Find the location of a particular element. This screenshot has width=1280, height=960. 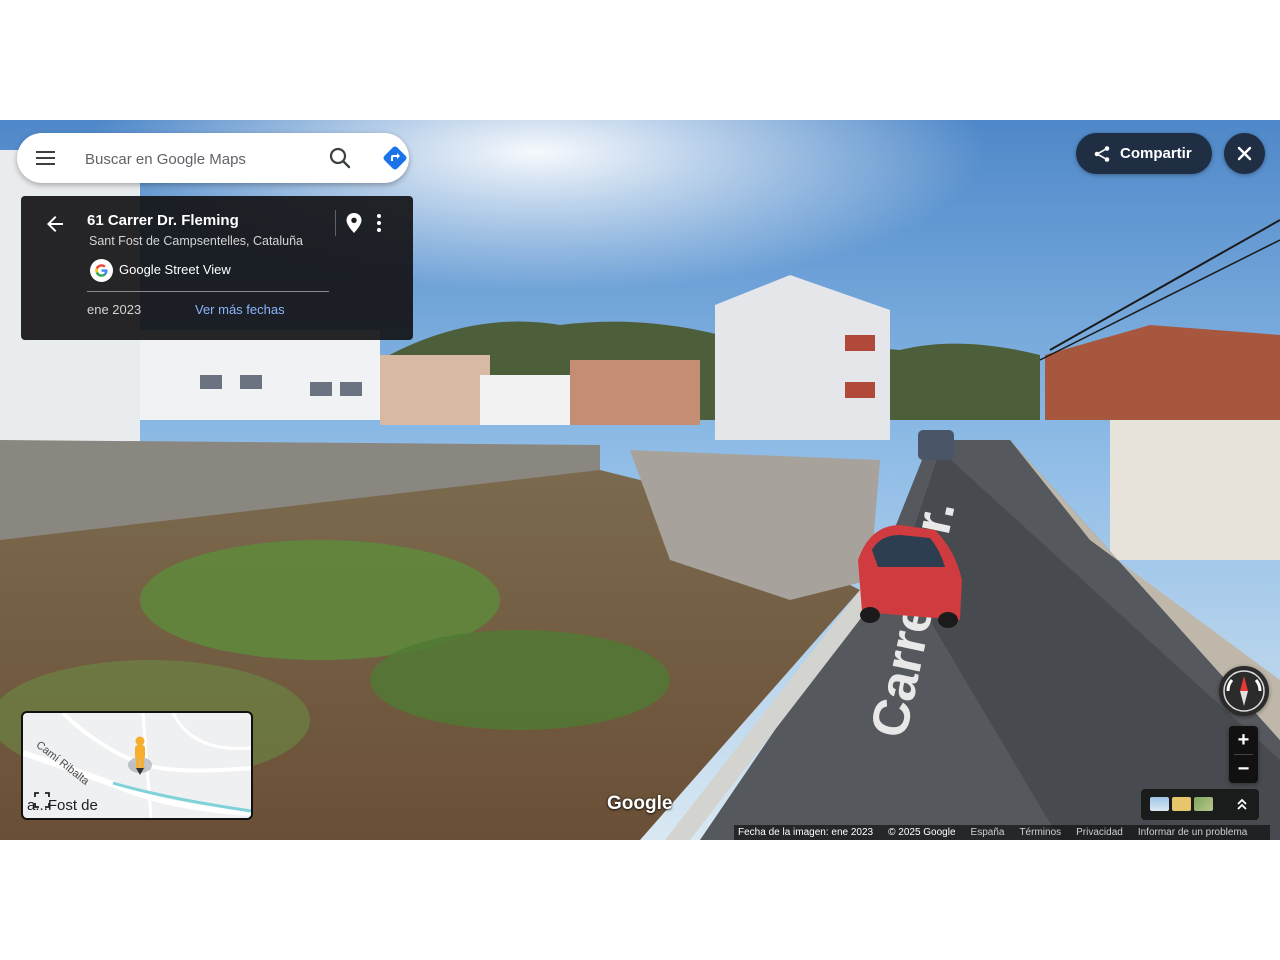

google-watermark: Google is located at coordinates (640, 803).